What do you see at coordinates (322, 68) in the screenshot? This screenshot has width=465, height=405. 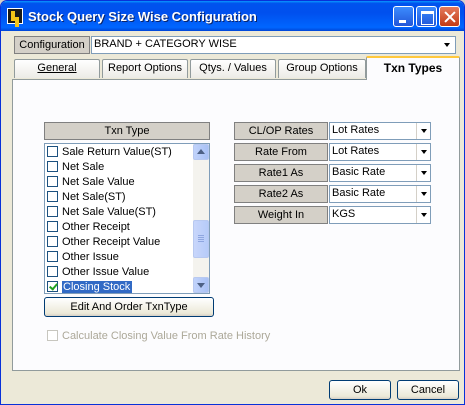 I see `tab-group-options: Group Options` at bounding box center [322, 68].